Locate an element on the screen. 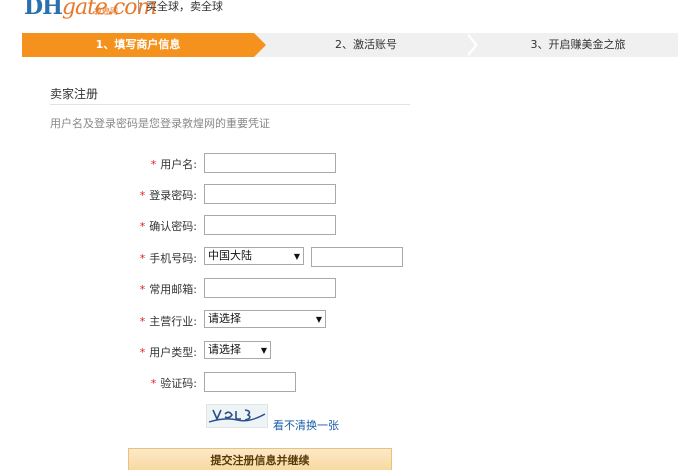 The image size is (700, 470). email-input is located at coordinates (270, 288).